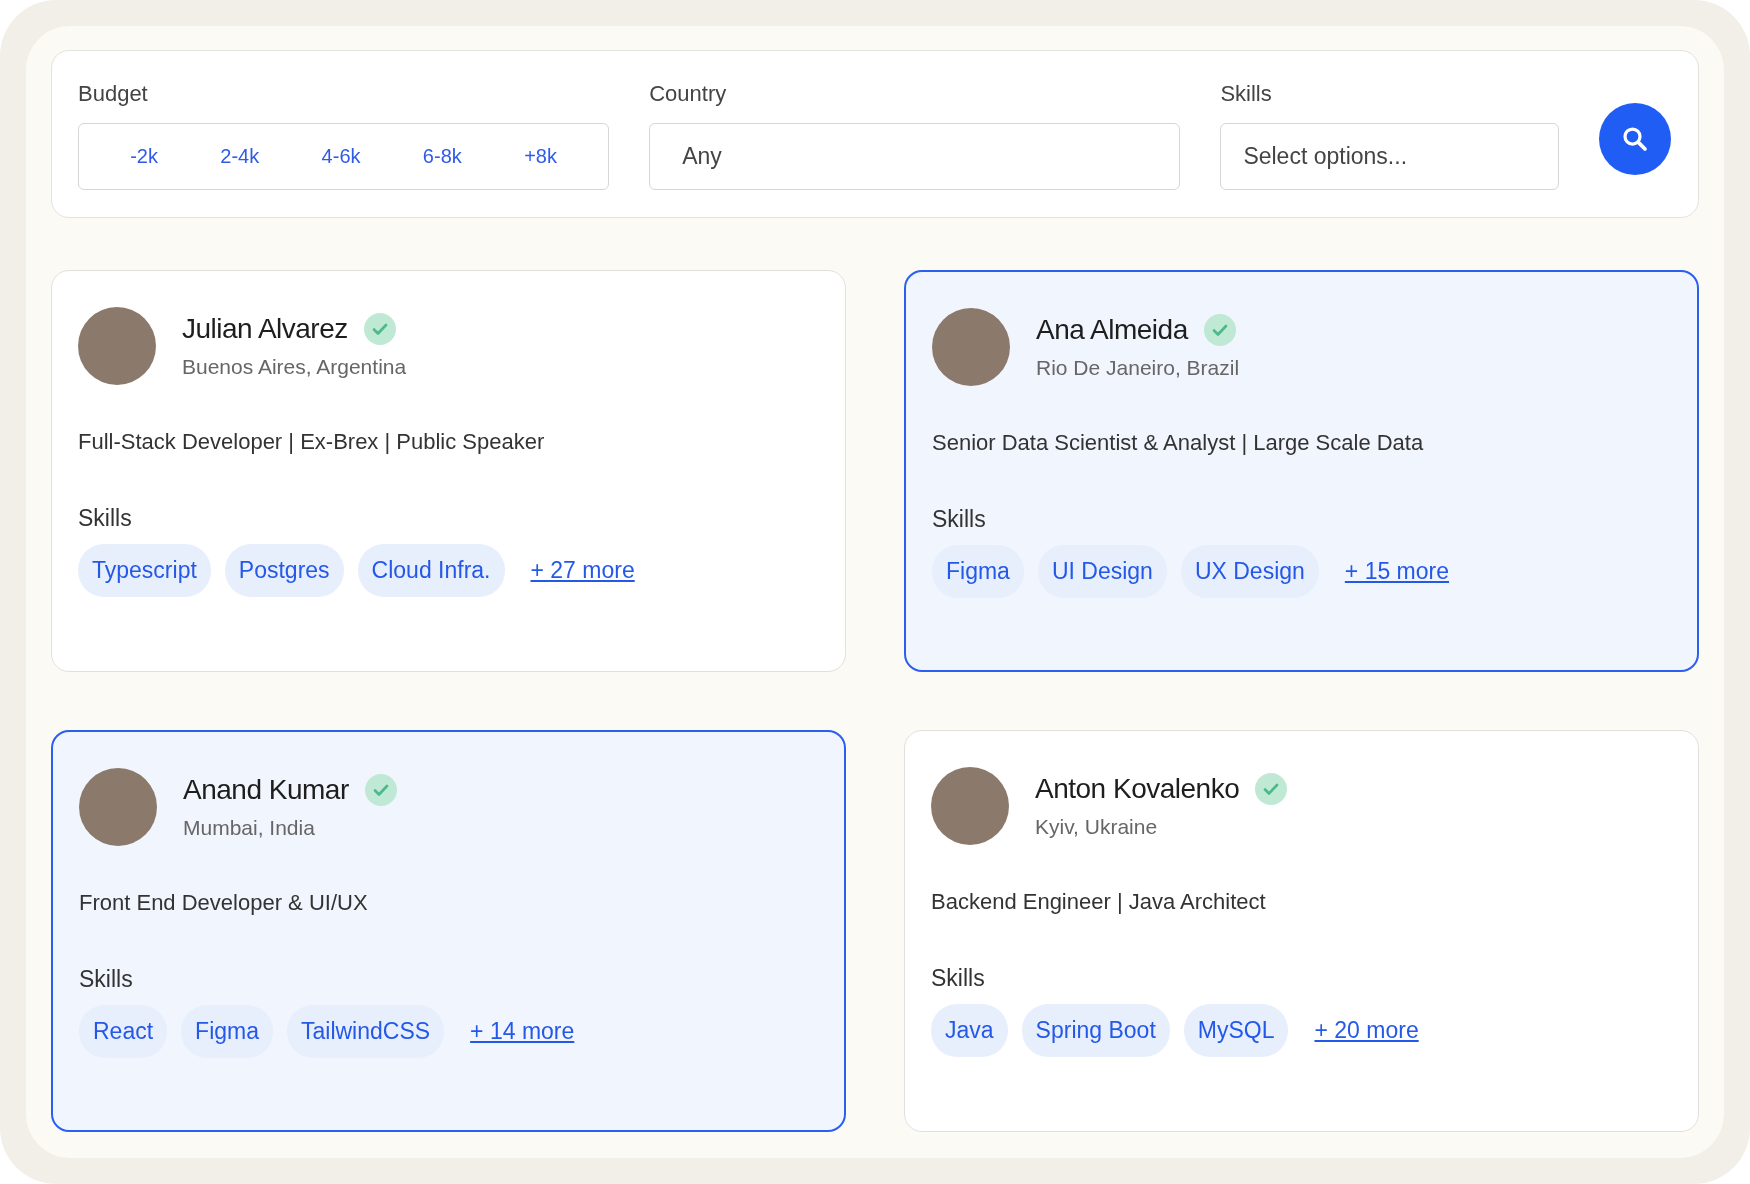 This screenshot has height=1184, width=1750. Describe the element at coordinates (1099, 902) in the screenshot. I see `profile-headline: Backend Engineer | Java Architect` at that location.